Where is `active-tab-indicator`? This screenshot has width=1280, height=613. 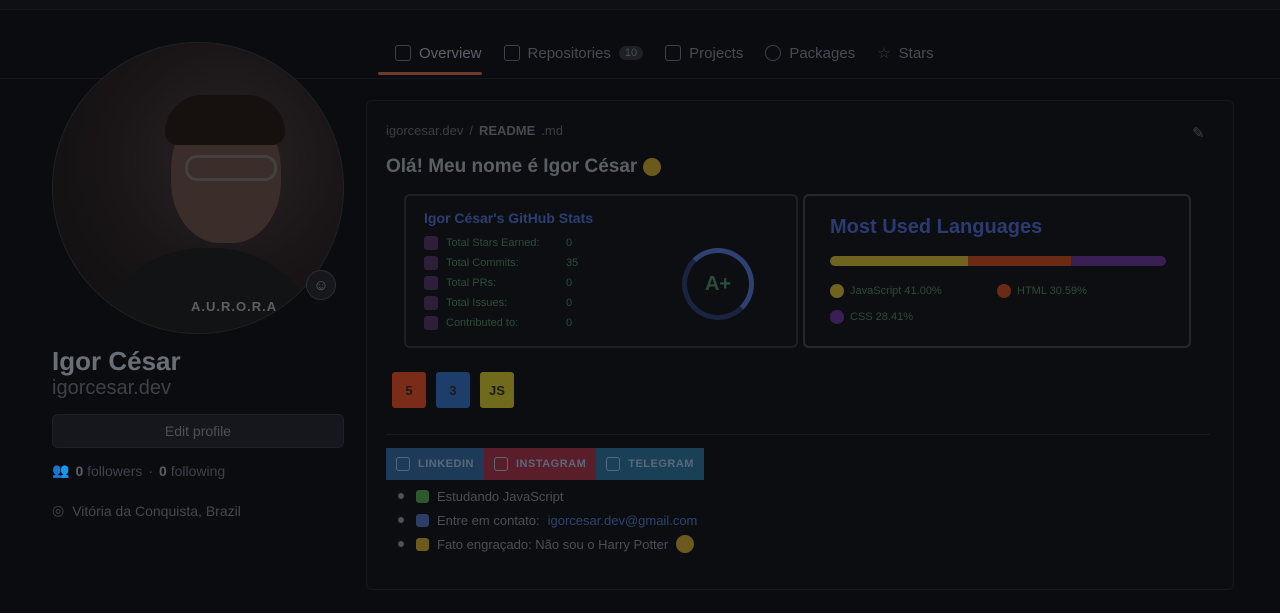 active-tab-indicator is located at coordinates (430, 73).